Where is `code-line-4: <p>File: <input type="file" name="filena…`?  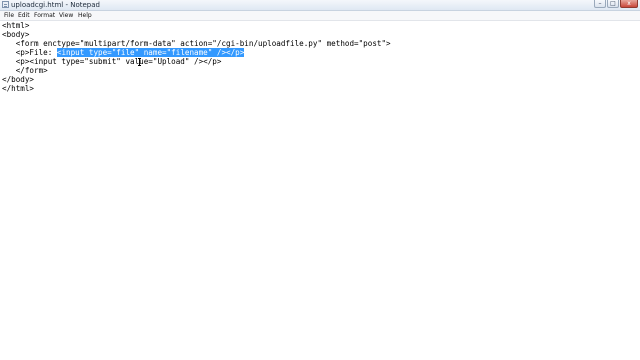
code-line-4: <p>File: <input type="file" name="filena… is located at coordinates (123, 52).